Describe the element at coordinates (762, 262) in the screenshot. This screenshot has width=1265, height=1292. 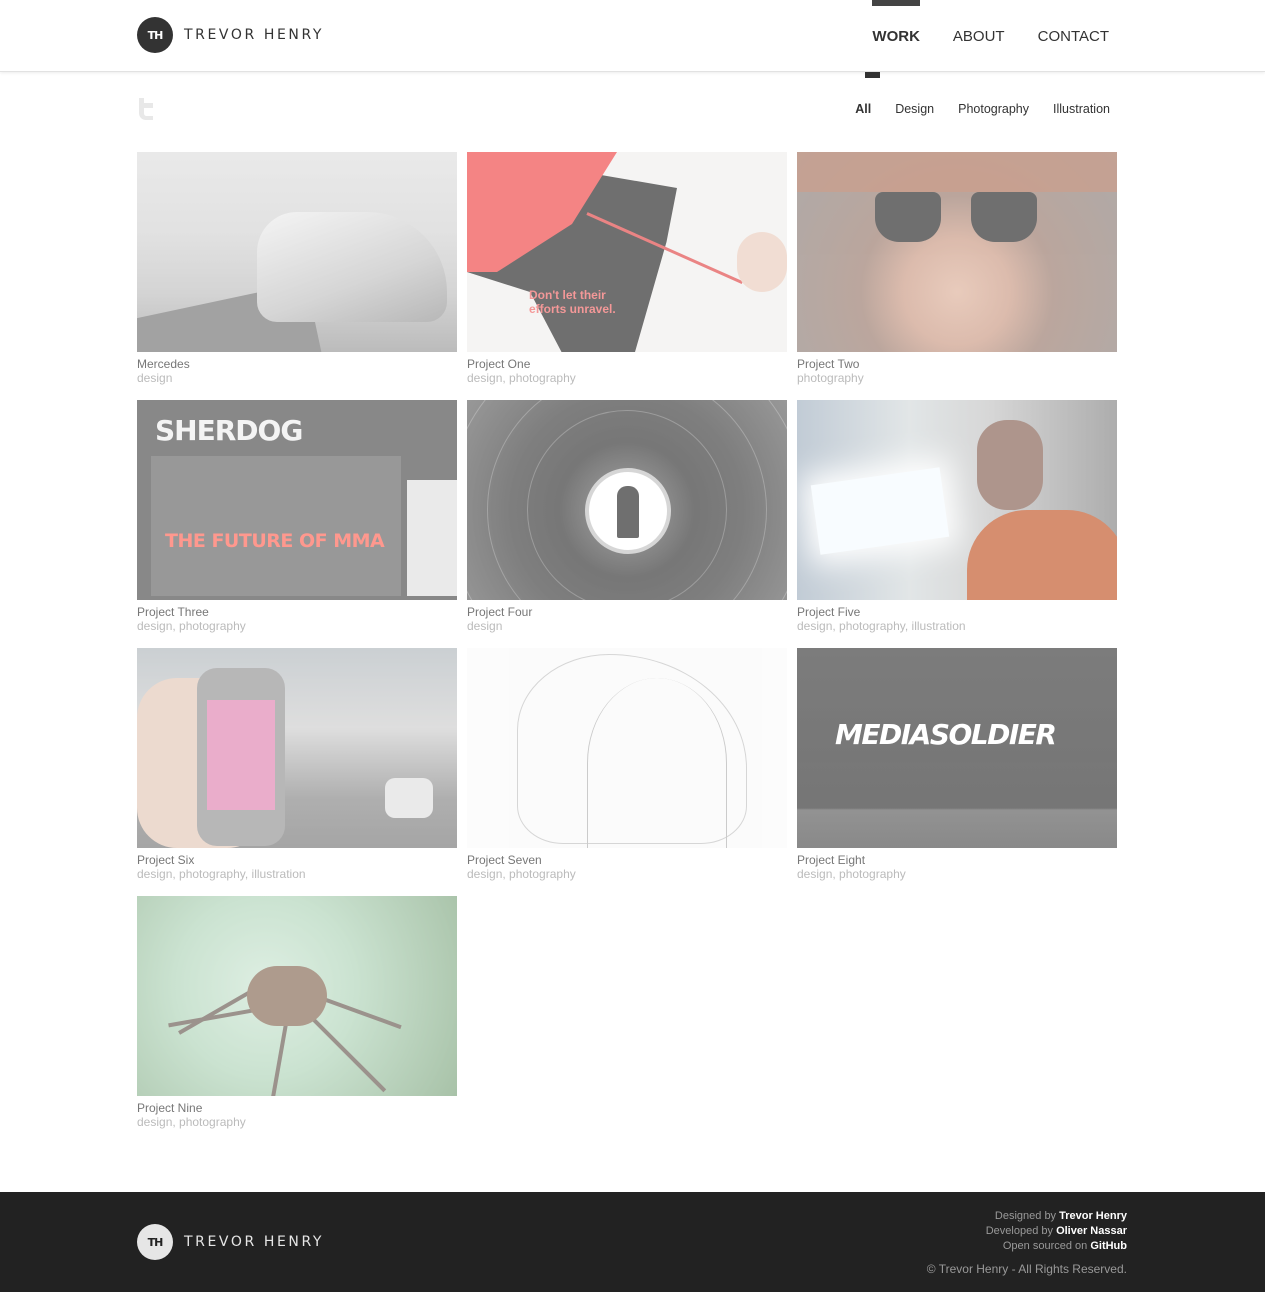
I see `thumb-hand` at that location.